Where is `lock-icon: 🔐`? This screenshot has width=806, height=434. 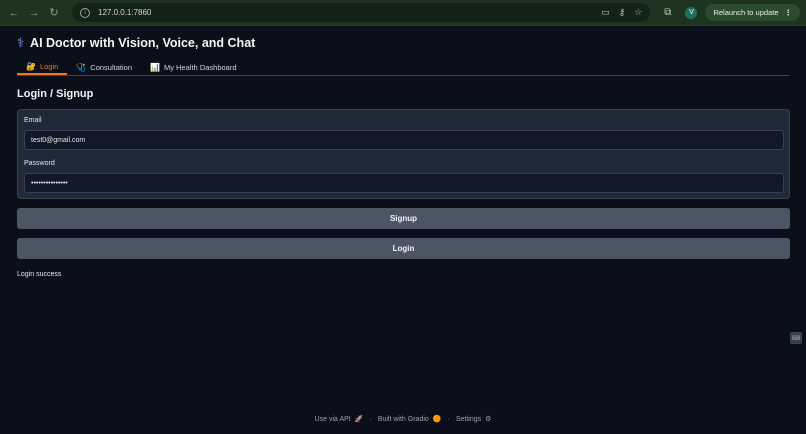
lock-icon: 🔐 is located at coordinates (31, 66).